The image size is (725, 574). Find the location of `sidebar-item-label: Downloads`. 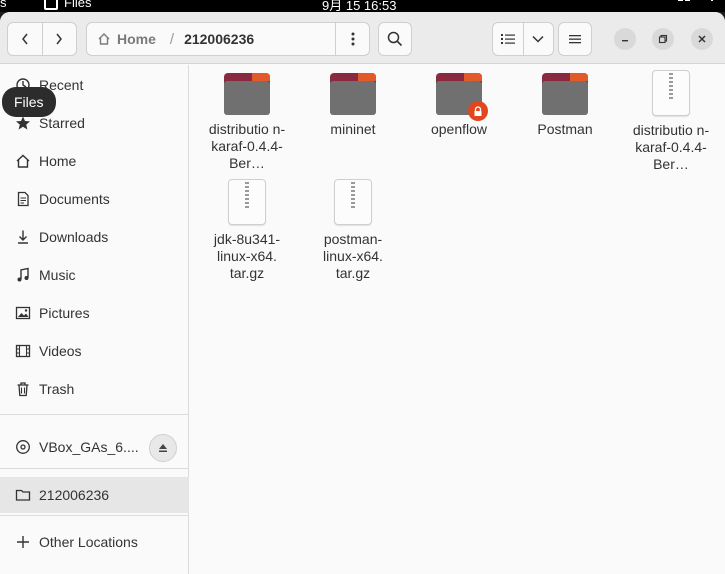

sidebar-item-label: Downloads is located at coordinates (74, 237).